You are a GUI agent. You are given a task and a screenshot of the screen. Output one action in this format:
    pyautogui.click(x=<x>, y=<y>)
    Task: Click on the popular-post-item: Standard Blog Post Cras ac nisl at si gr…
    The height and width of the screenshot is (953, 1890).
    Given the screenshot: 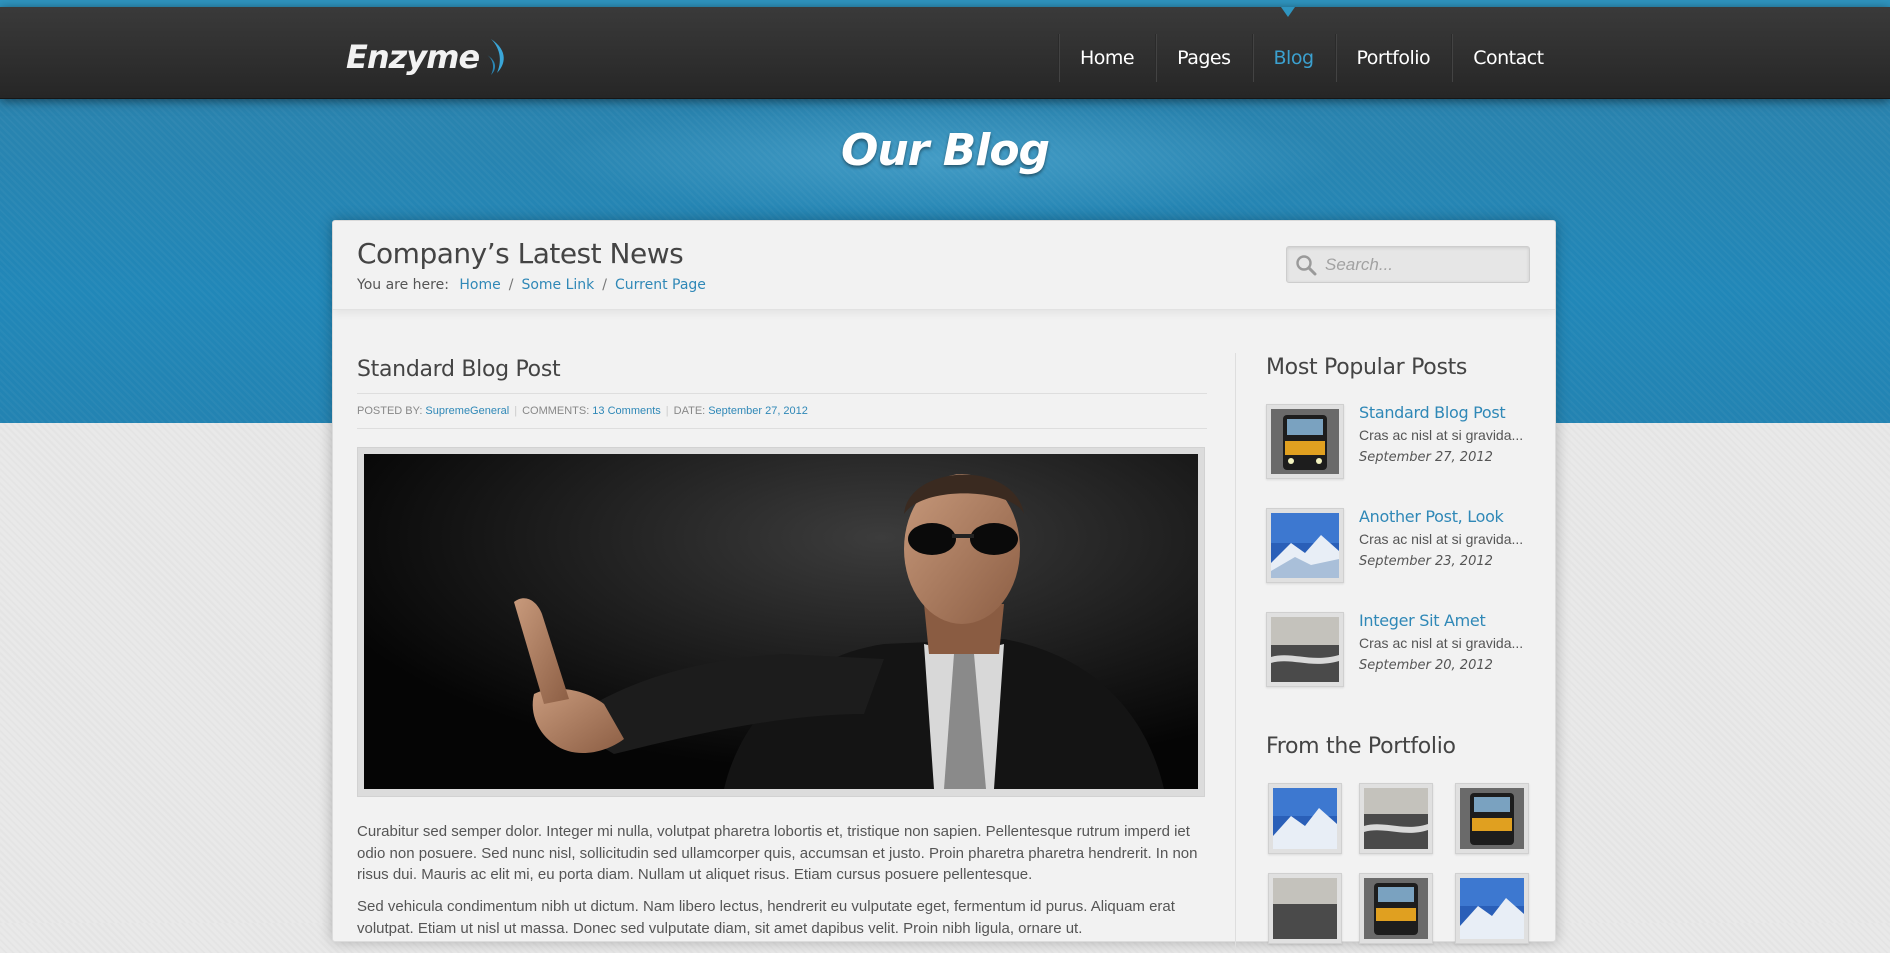 What is the action you would take?
    pyautogui.click(x=1401, y=443)
    